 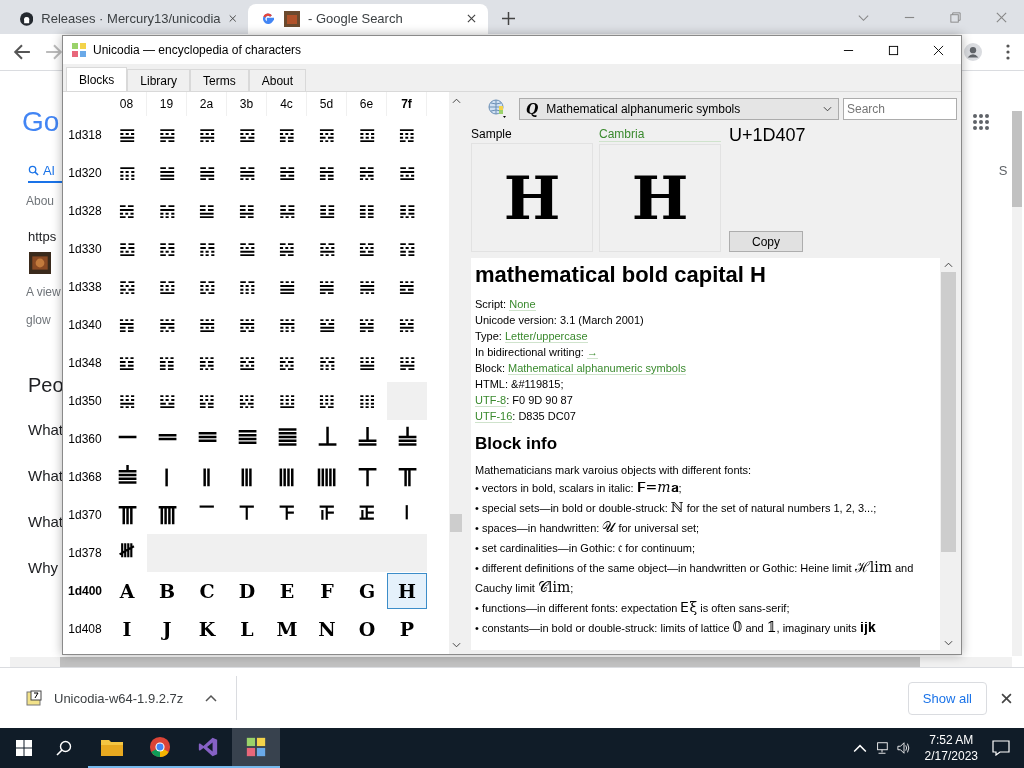 What do you see at coordinates (247, 629) in the screenshot?
I see `character-cell: 𝐋` at bounding box center [247, 629].